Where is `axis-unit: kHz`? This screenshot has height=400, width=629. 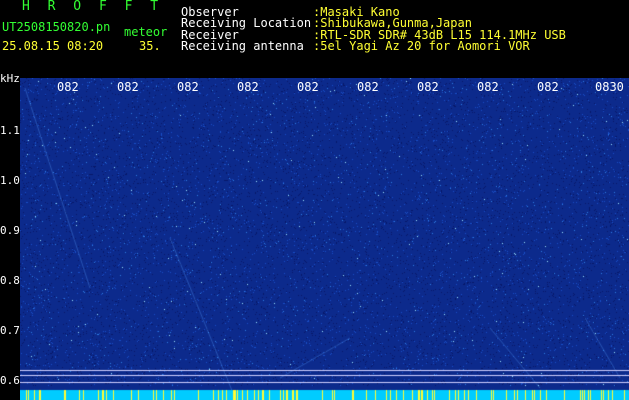
axis-unit: kHz is located at coordinates (10, 78).